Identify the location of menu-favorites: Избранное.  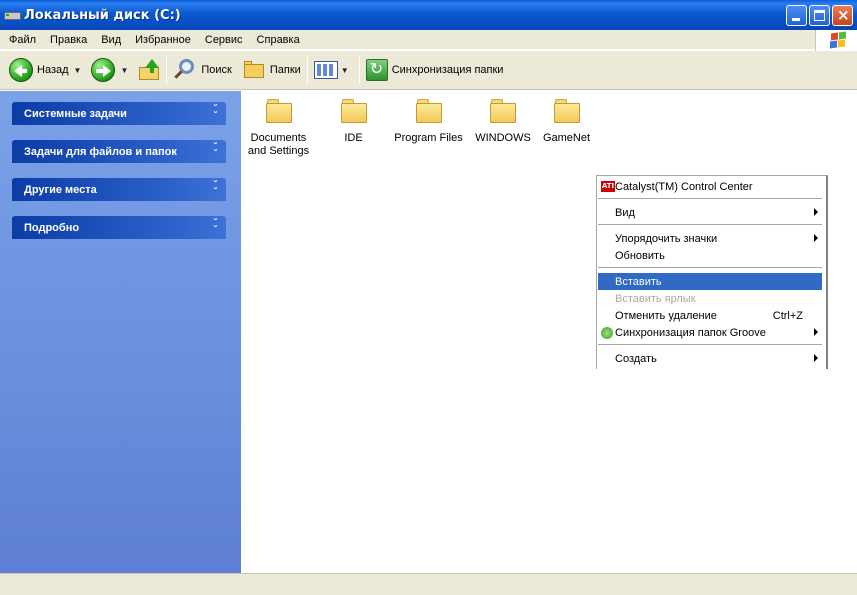
(163, 40).